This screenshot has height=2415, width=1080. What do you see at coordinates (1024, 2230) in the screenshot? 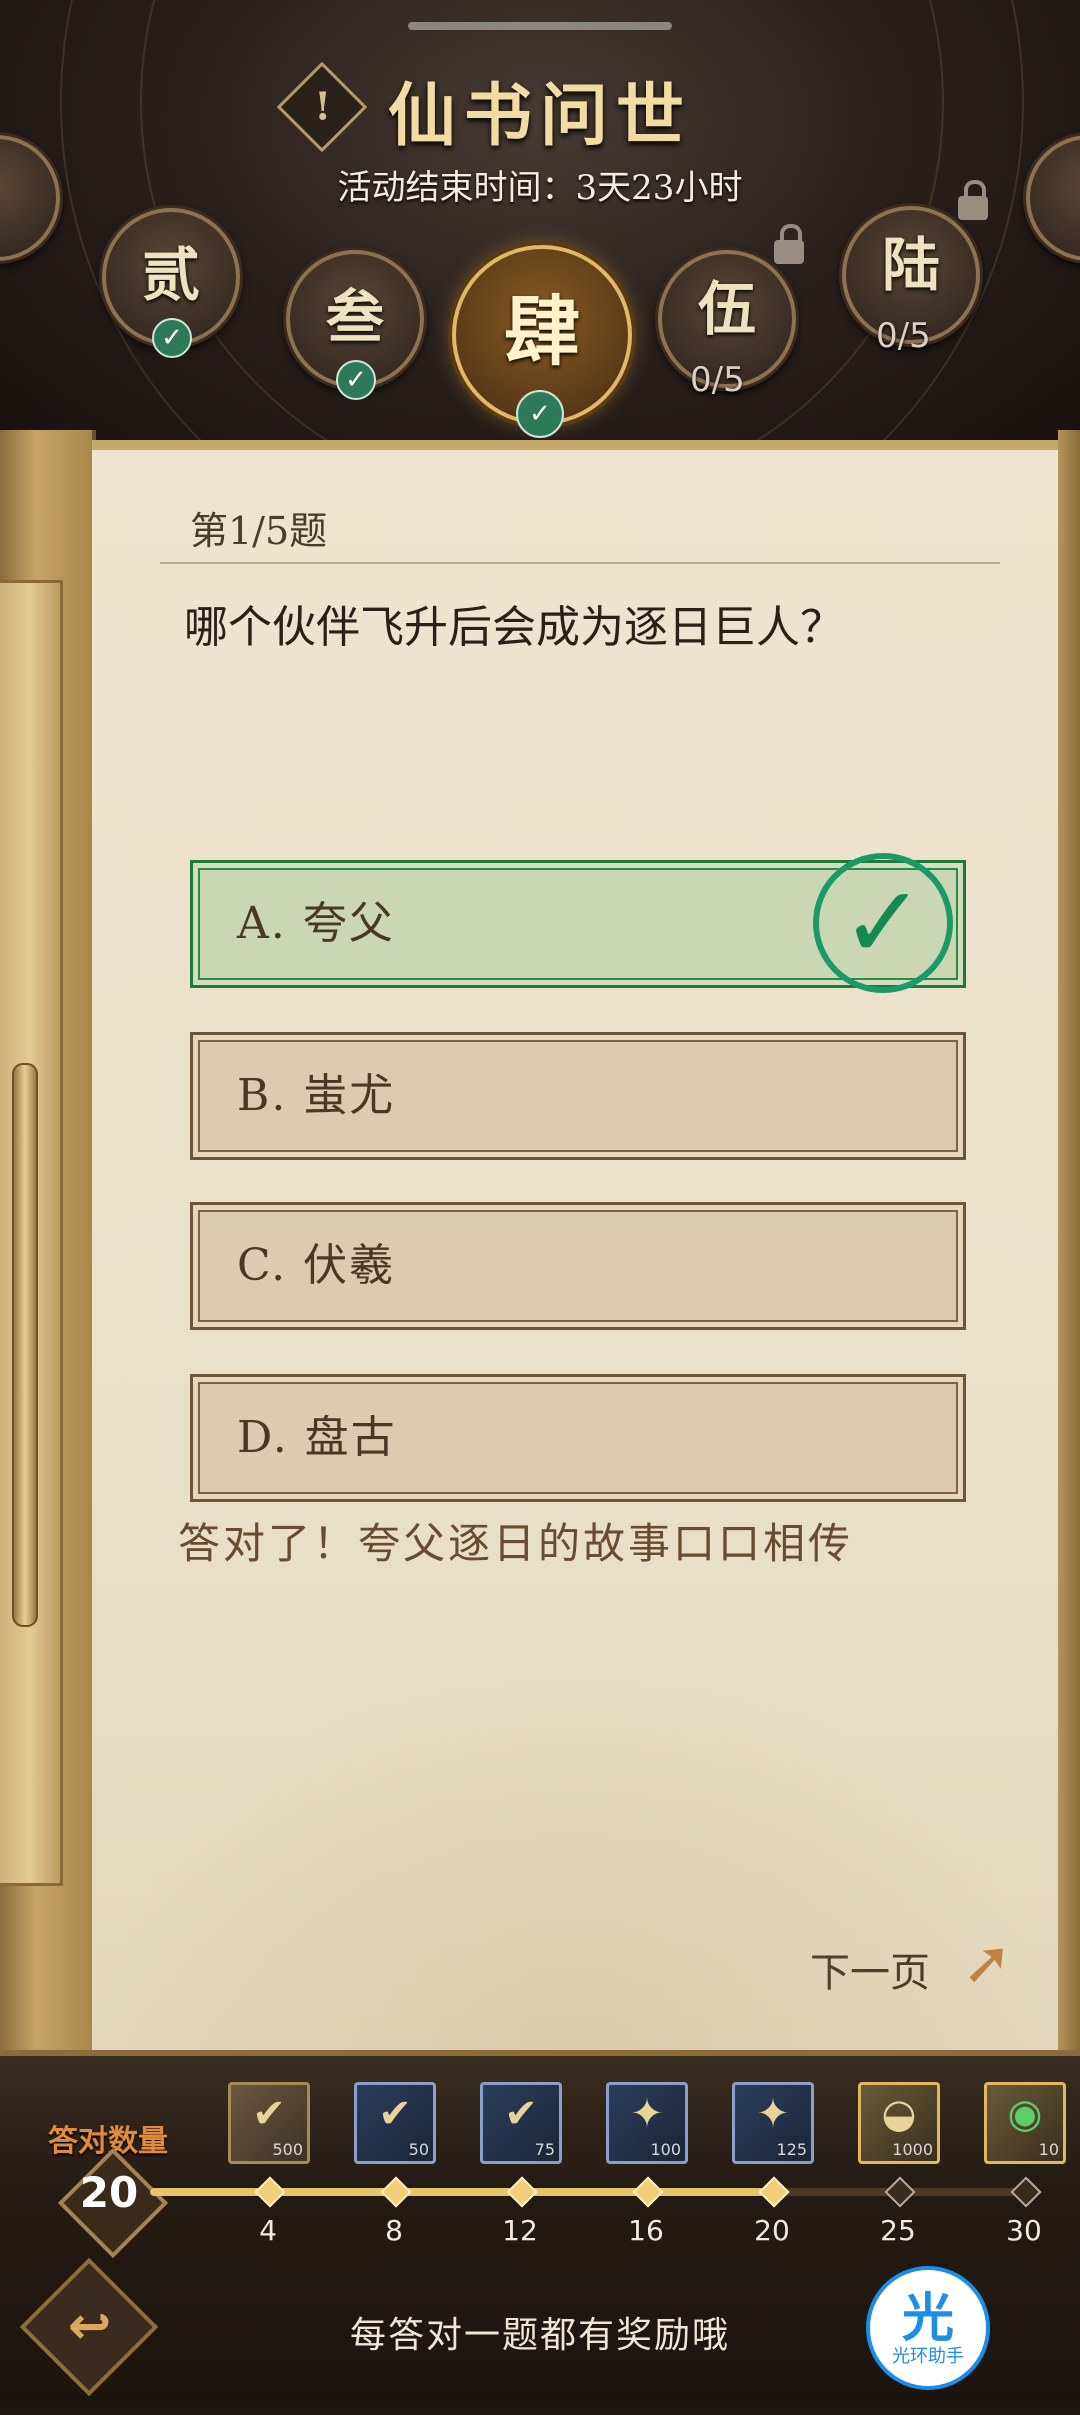
I see `milestone-label: 30` at bounding box center [1024, 2230].